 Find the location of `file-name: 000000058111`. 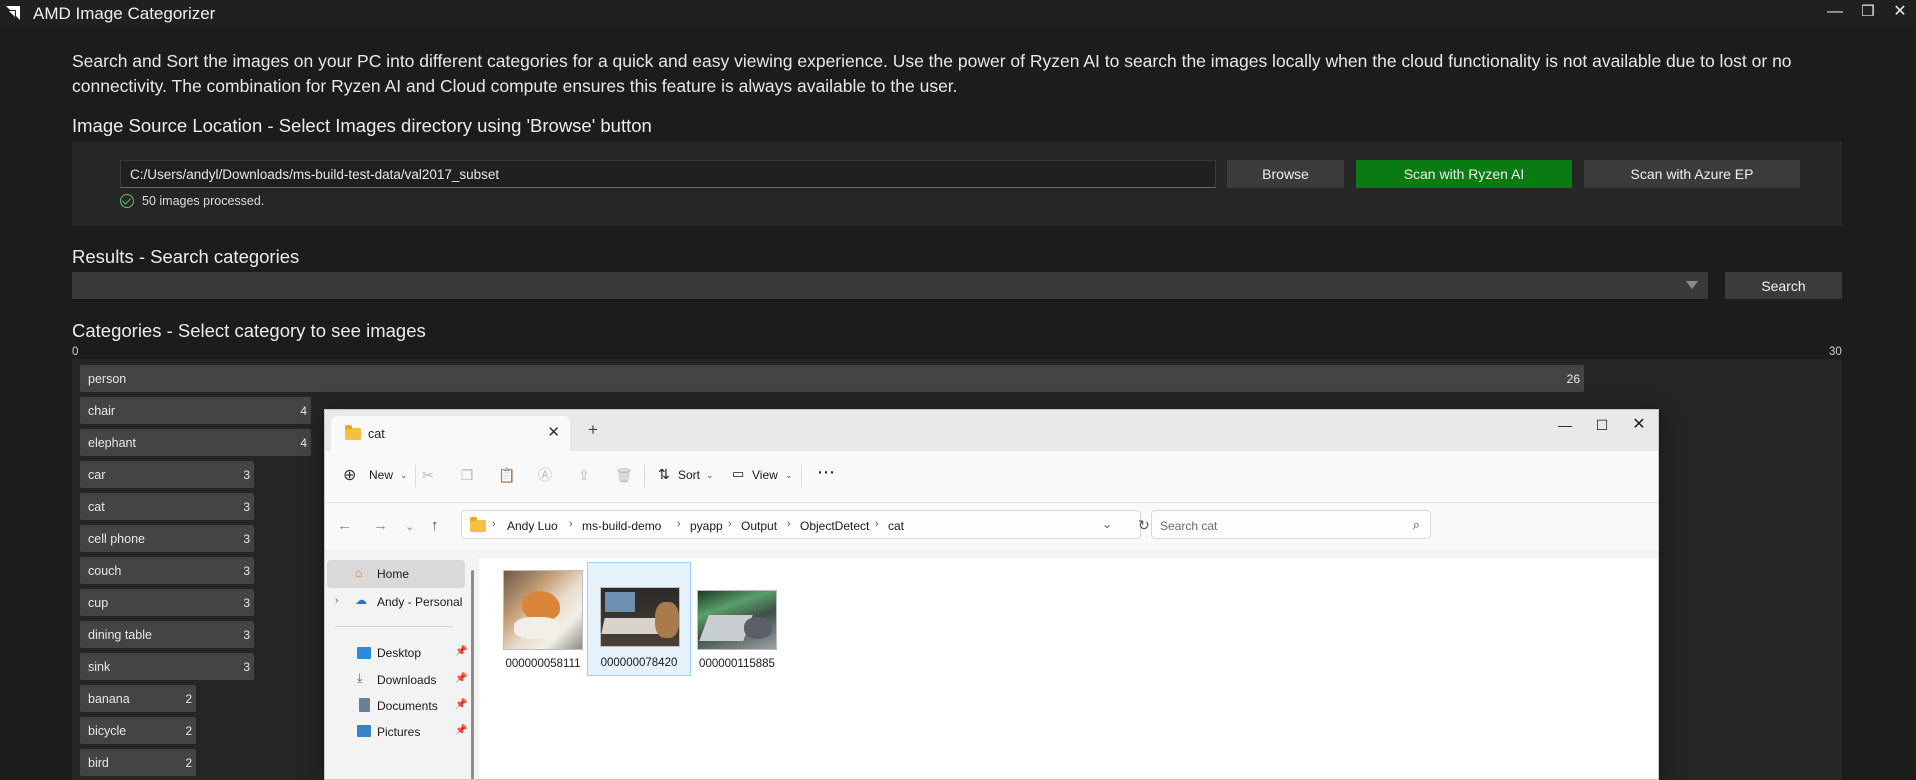

file-name: 000000058111 is located at coordinates (543, 664).